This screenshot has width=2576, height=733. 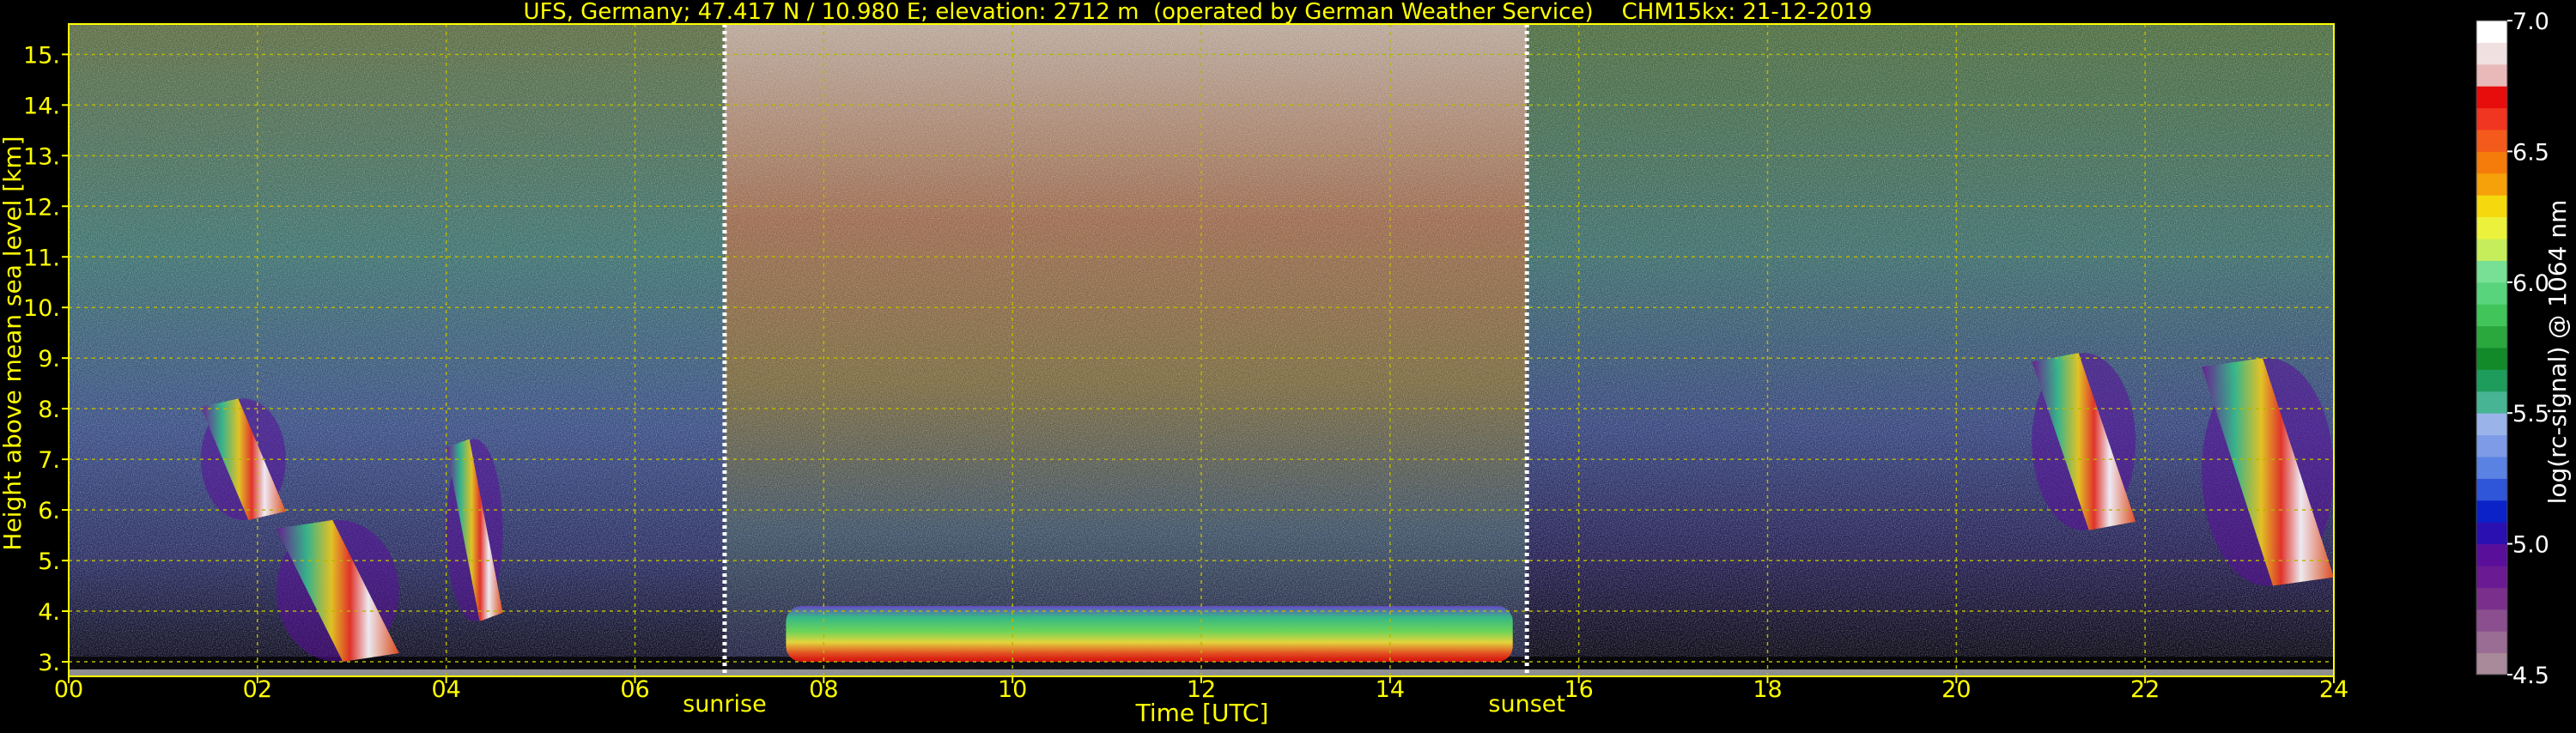 I want to click on x-tick-label: 08, so click(x=823, y=689).